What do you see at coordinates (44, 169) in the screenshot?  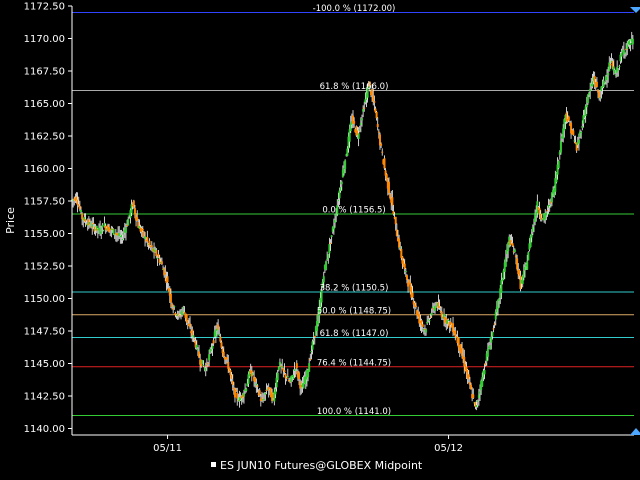 I see `y-tick-label: 1160.00` at bounding box center [44, 169].